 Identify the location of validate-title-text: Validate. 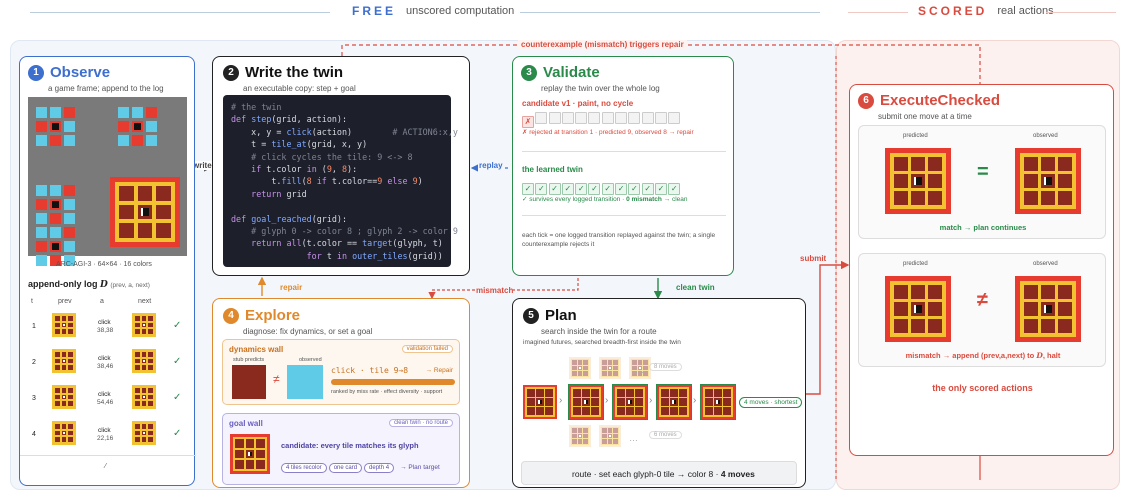
(571, 72).